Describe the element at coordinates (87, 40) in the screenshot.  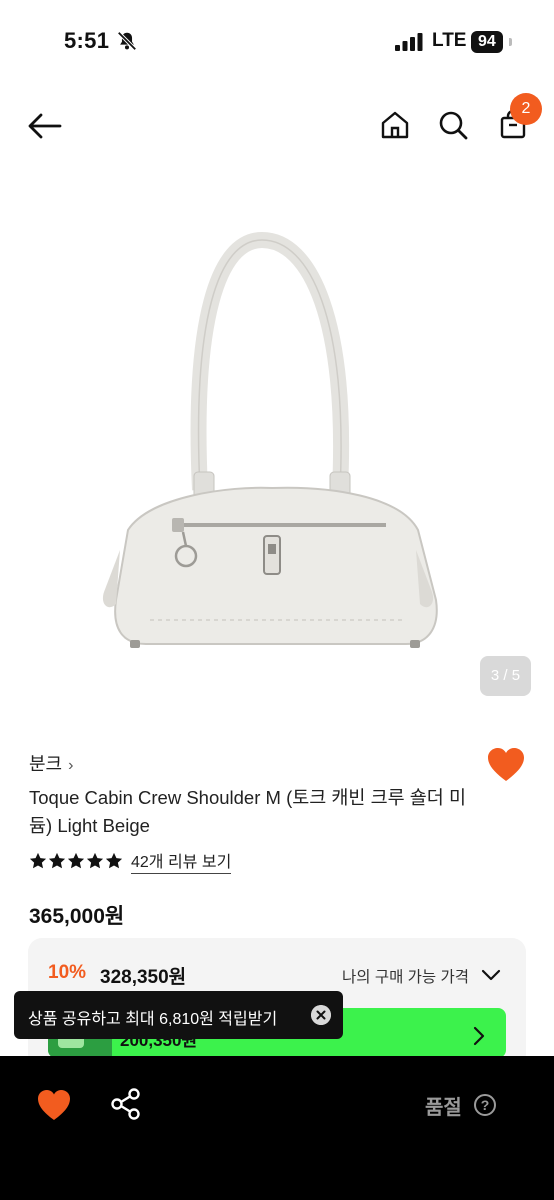
I see `status-time: 5:51` at that location.